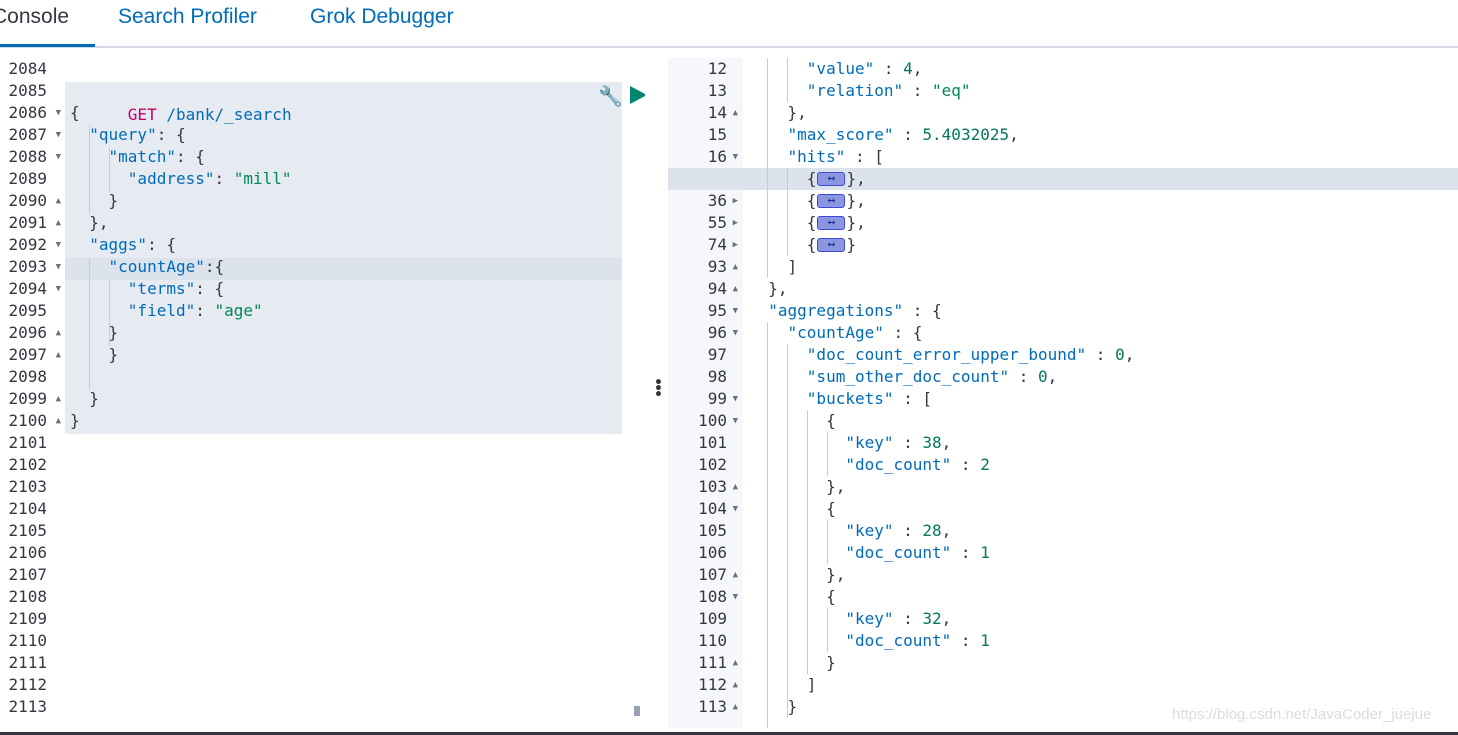  What do you see at coordinates (932, 442) in the screenshot?
I see `code-token: 38` at bounding box center [932, 442].